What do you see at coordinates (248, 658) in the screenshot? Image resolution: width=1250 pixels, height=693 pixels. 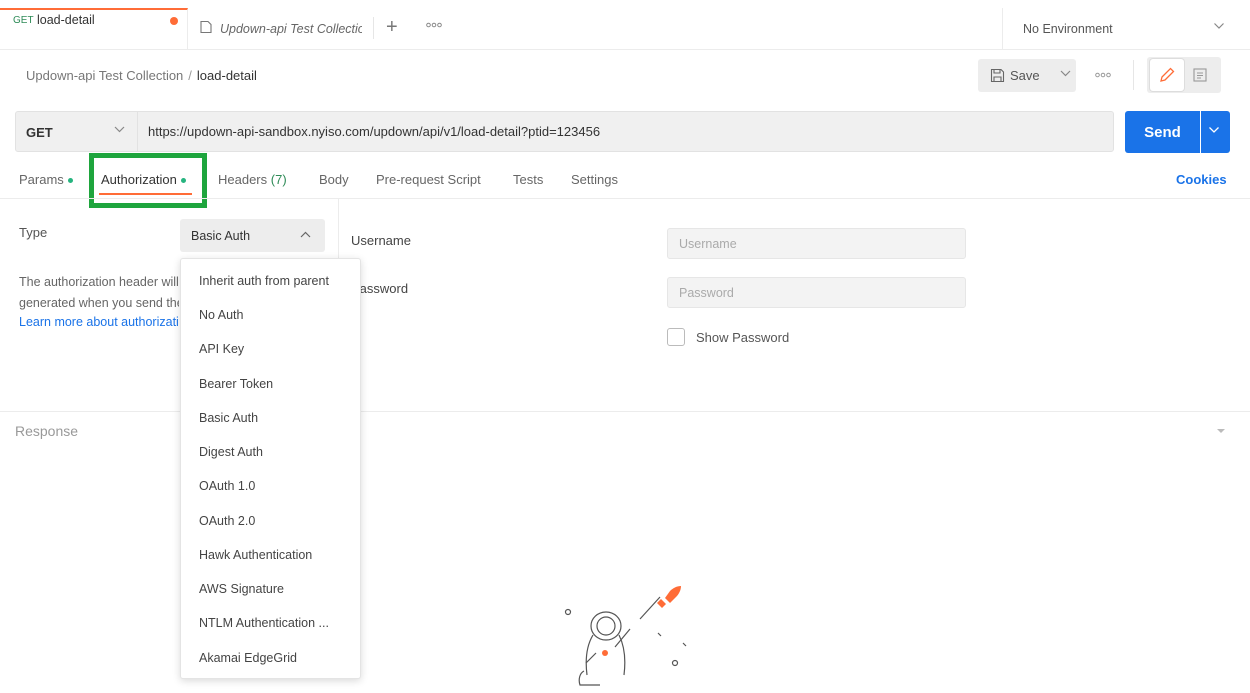 I see `dropdown-item: Akamai EdgeGrid` at bounding box center [248, 658].